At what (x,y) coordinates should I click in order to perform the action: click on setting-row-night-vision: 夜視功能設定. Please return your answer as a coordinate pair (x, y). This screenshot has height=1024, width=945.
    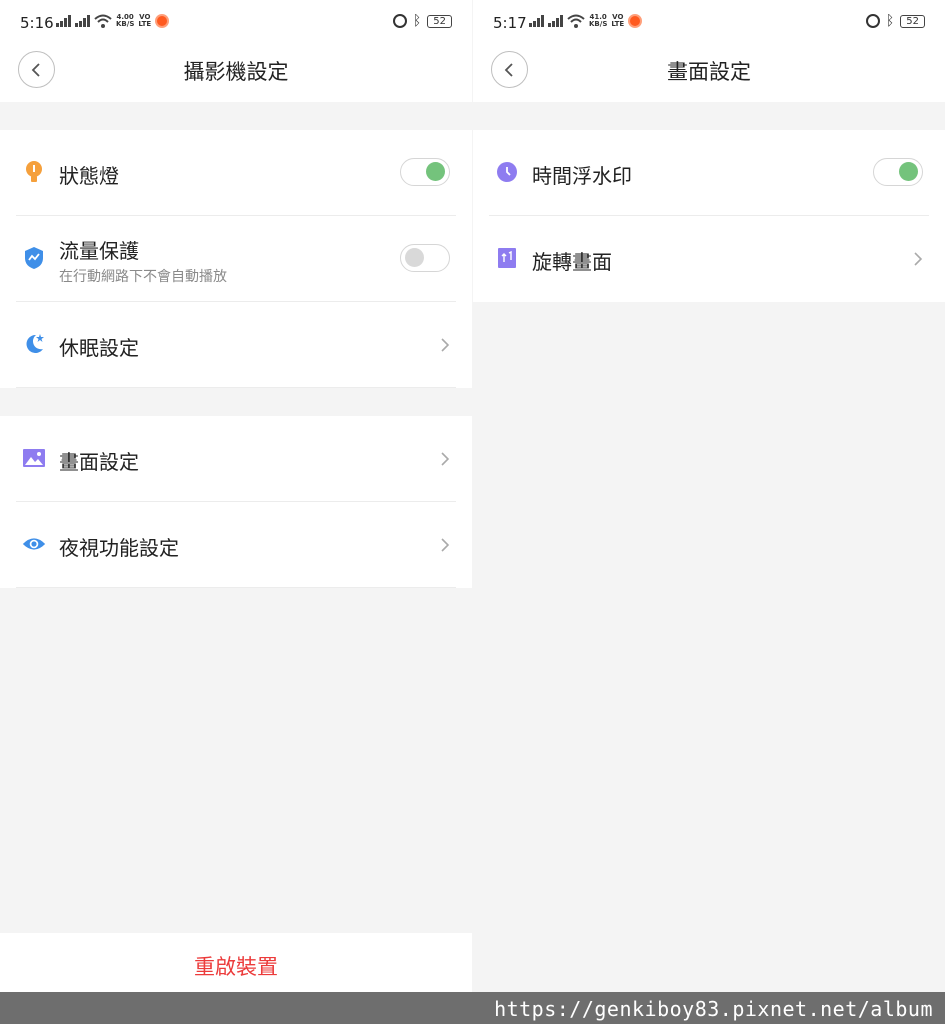
    Looking at the image, I should click on (236, 545).